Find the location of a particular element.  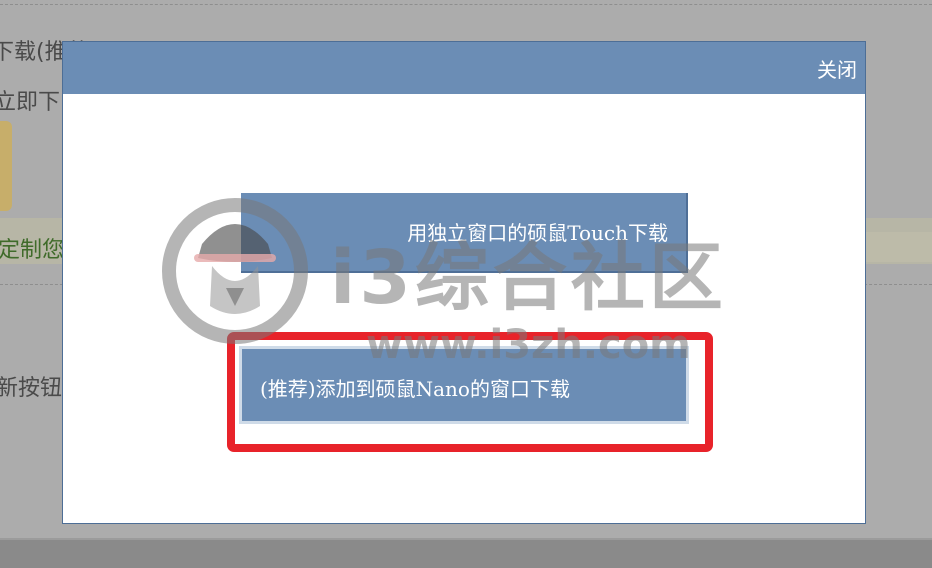

close-button: 关闭 is located at coordinates (837, 68).